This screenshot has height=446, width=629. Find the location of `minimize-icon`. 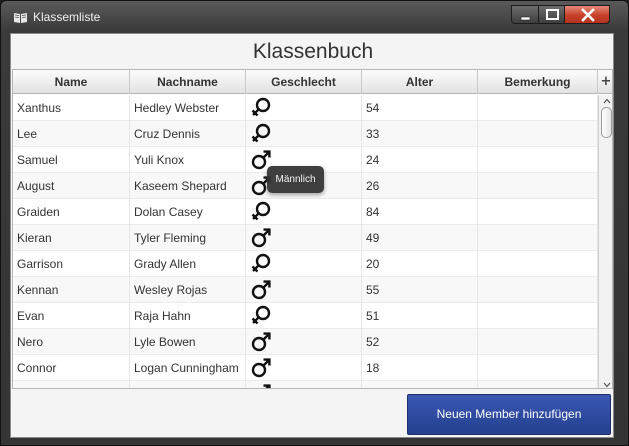

minimize-icon is located at coordinates (525, 18).